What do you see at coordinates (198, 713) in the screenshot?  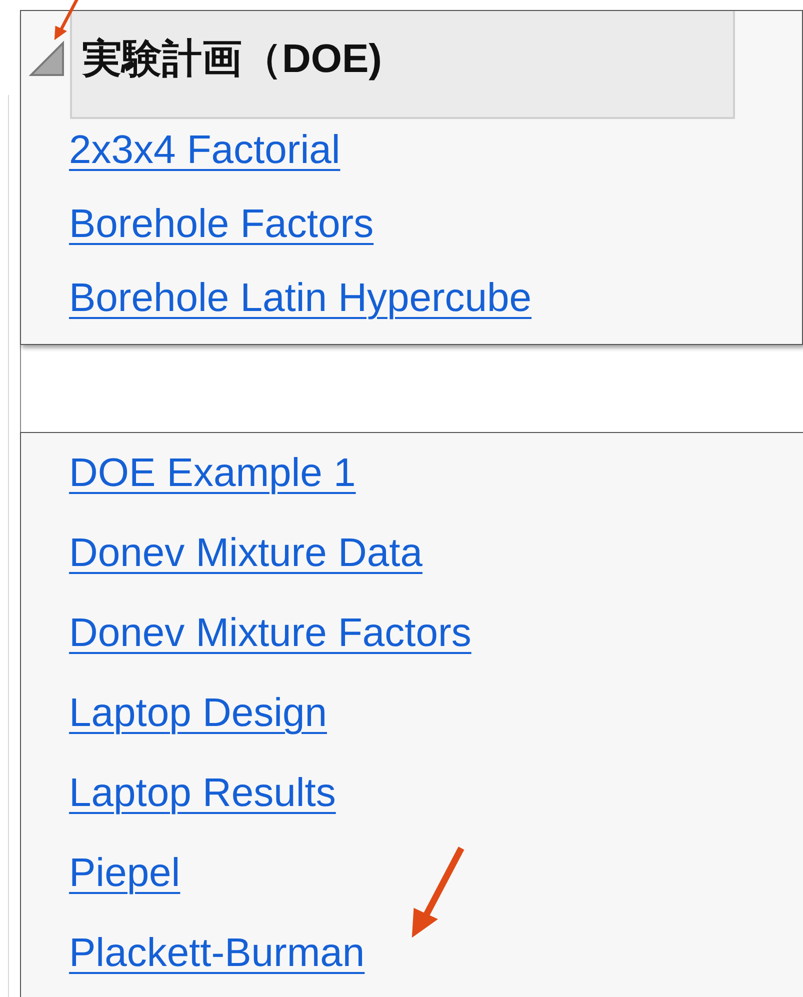 I see `file-link: Laptop Design` at bounding box center [198, 713].